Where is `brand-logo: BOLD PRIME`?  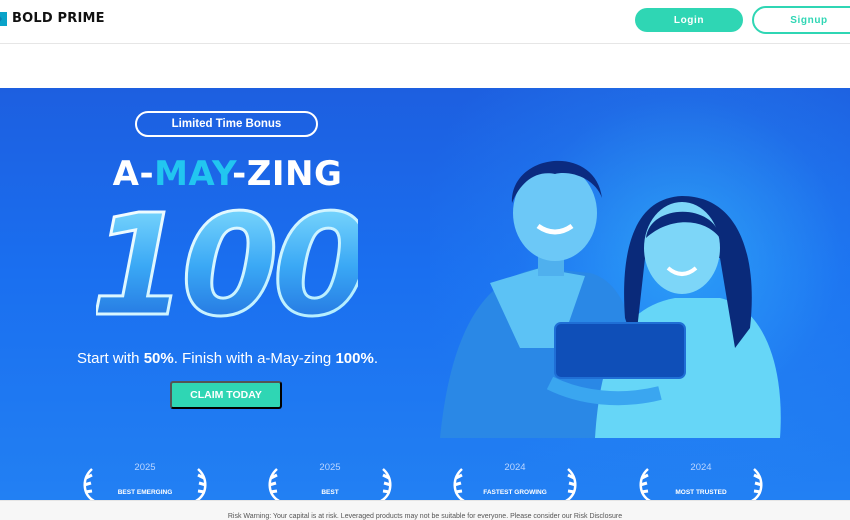
brand-logo: BOLD PRIME is located at coordinates (52, 18).